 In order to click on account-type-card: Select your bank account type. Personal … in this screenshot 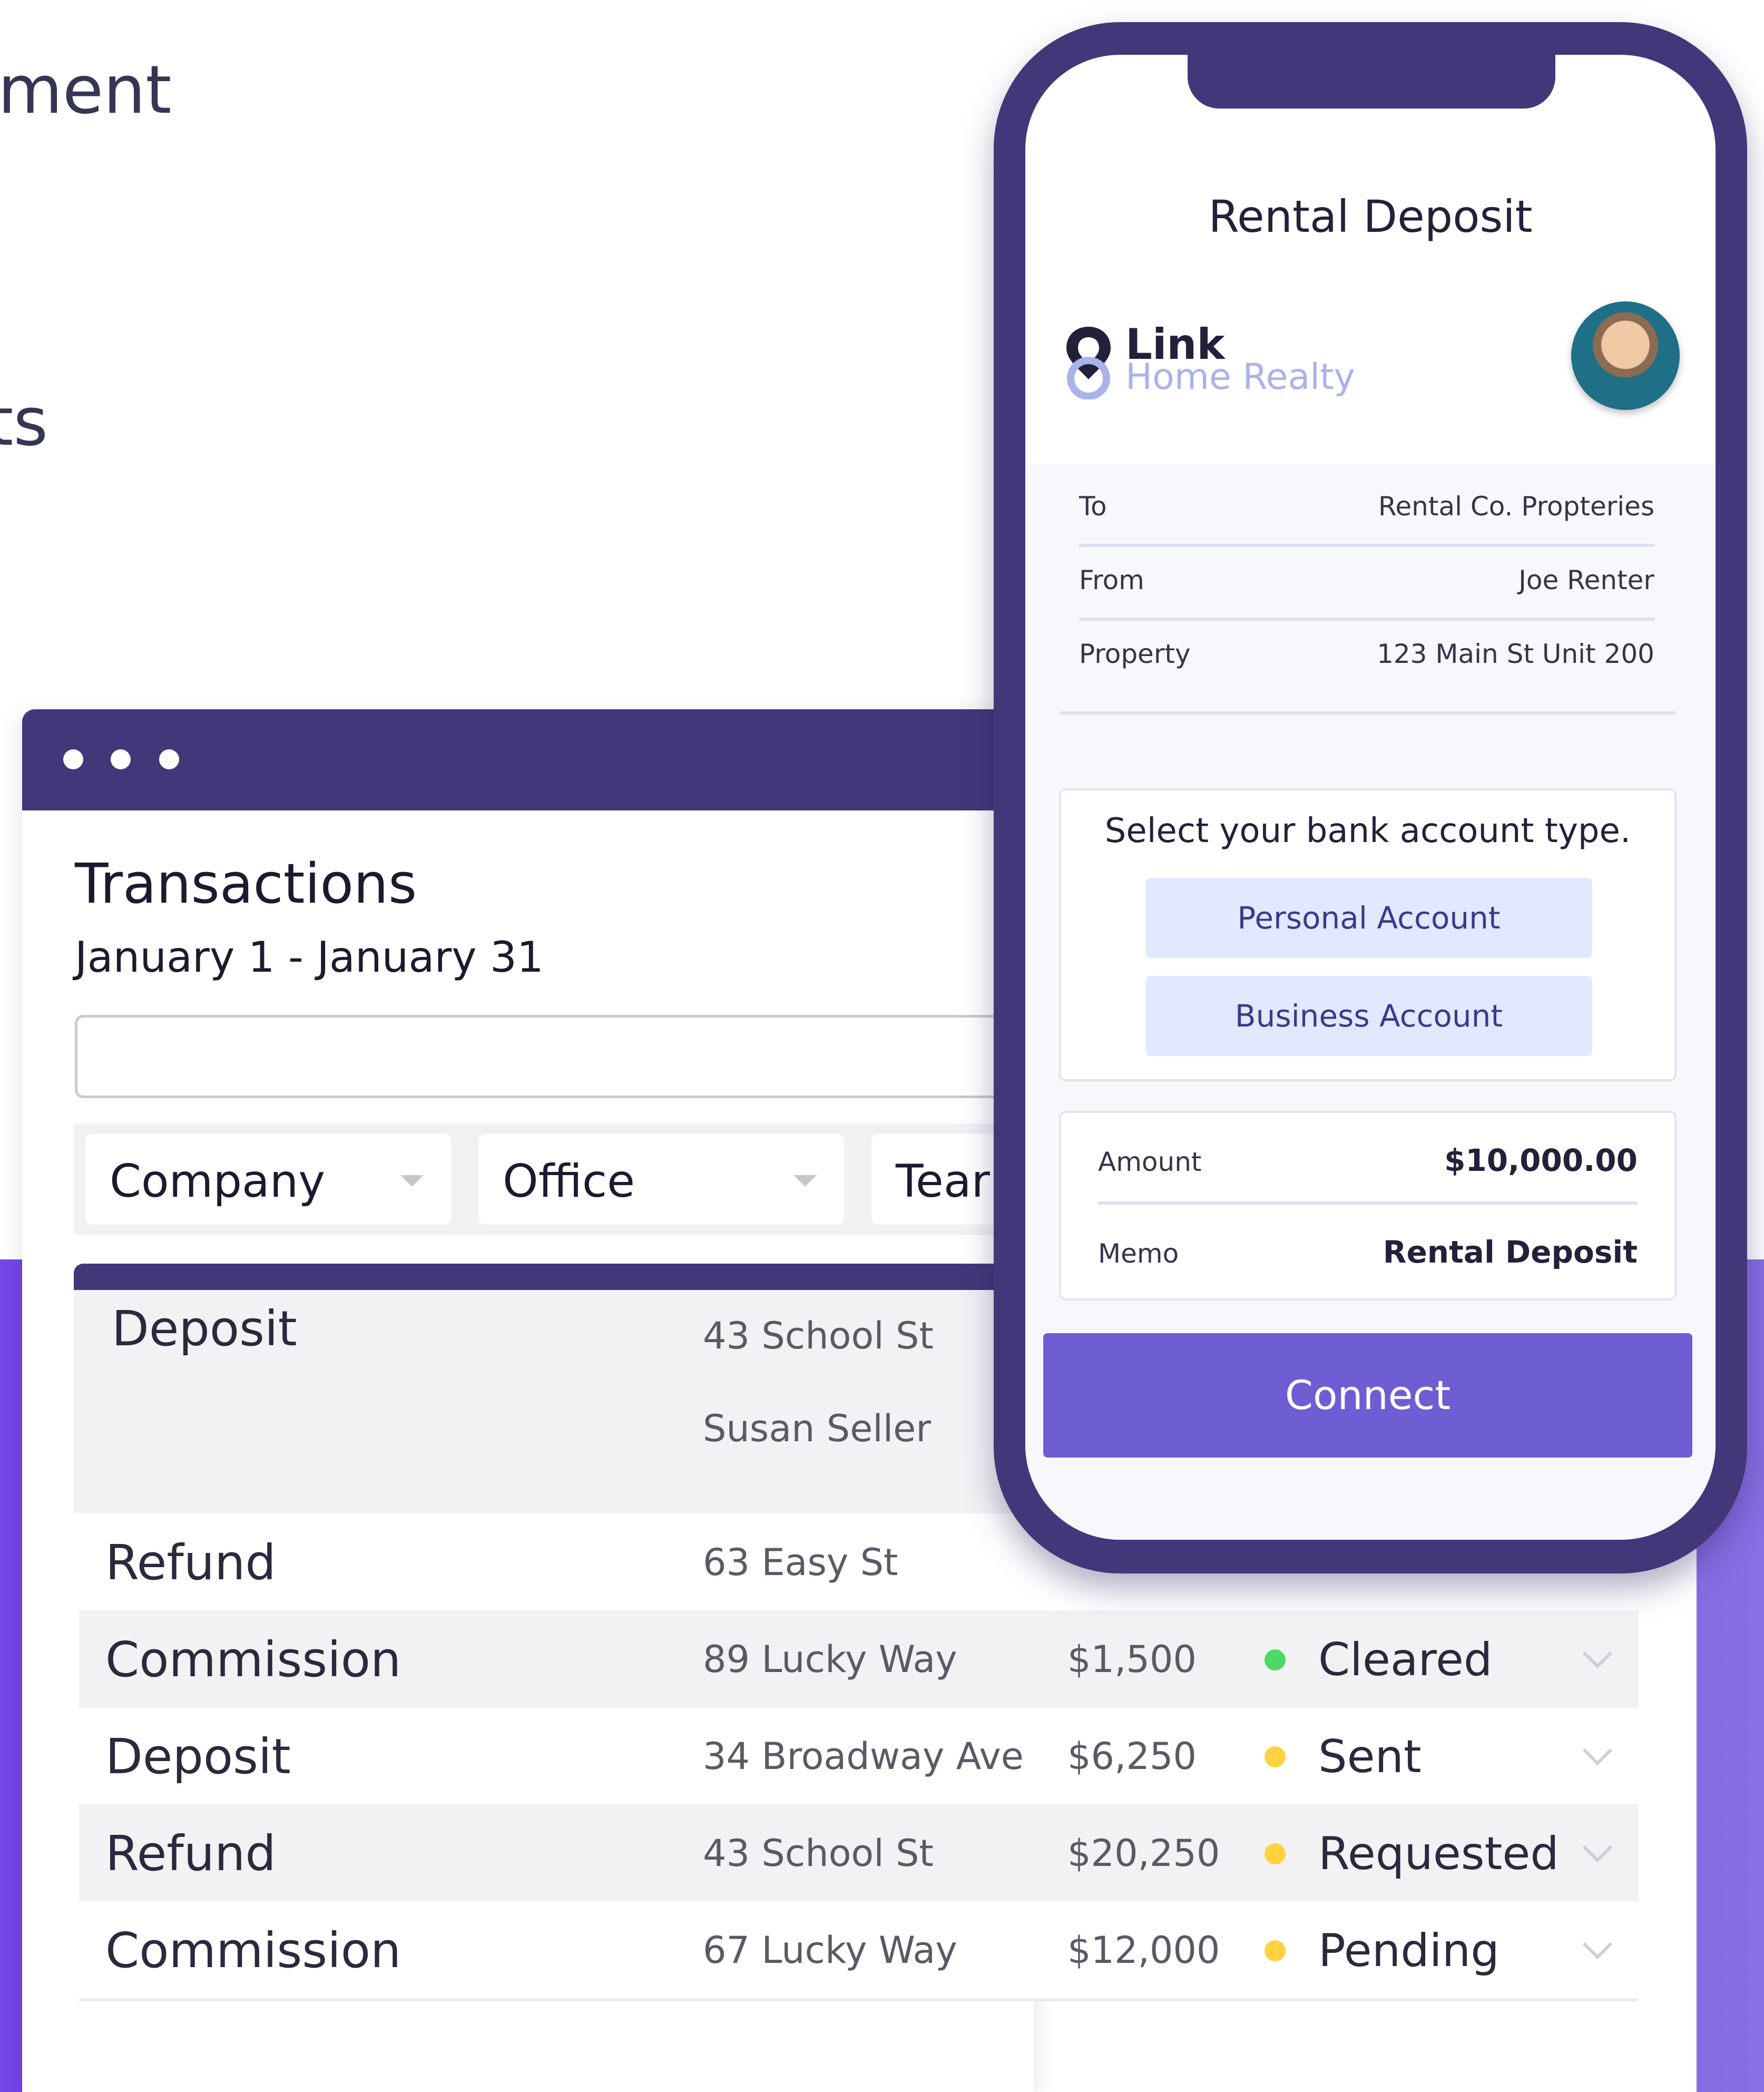, I will do `click(1368, 934)`.